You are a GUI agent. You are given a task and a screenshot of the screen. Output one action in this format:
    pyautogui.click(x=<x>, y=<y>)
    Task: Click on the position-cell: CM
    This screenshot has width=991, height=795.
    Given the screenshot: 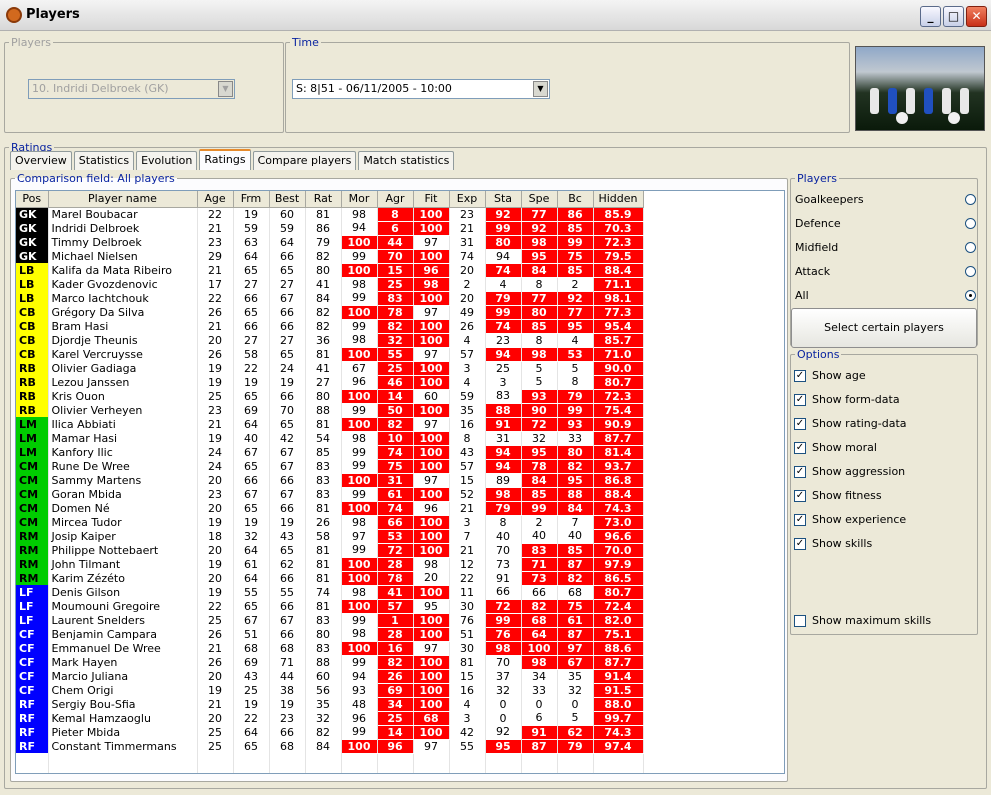 What is the action you would take?
    pyautogui.click(x=32, y=480)
    